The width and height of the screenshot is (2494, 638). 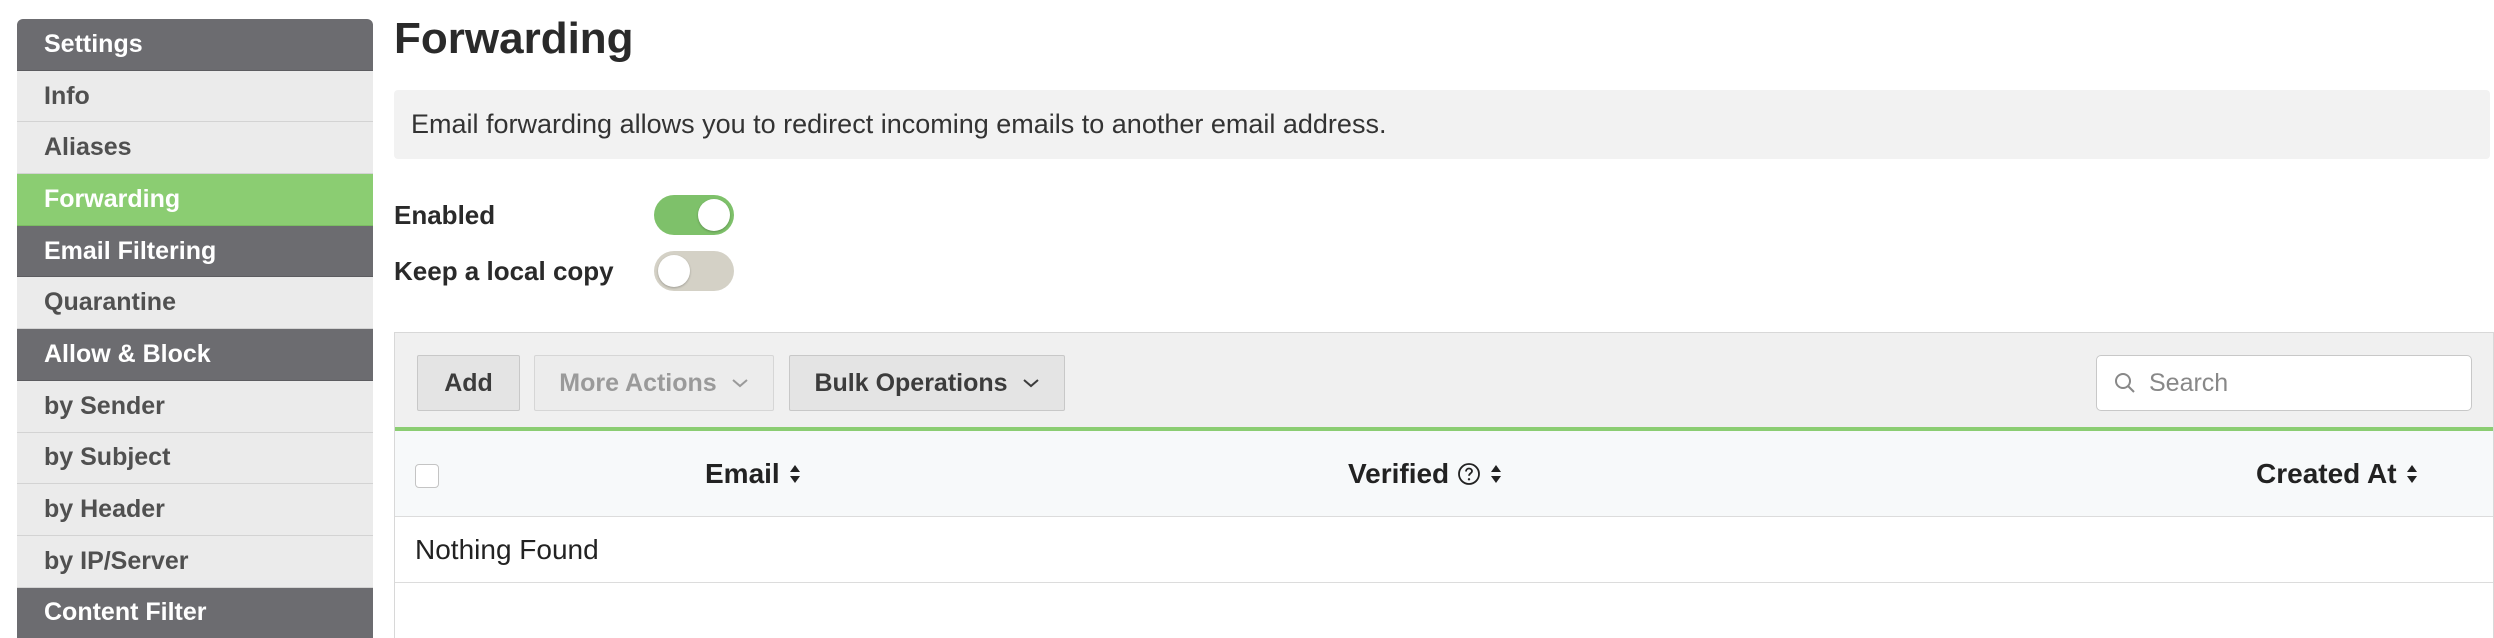 I want to click on more-actions-button: More Actions, so click(x=654, y=383).